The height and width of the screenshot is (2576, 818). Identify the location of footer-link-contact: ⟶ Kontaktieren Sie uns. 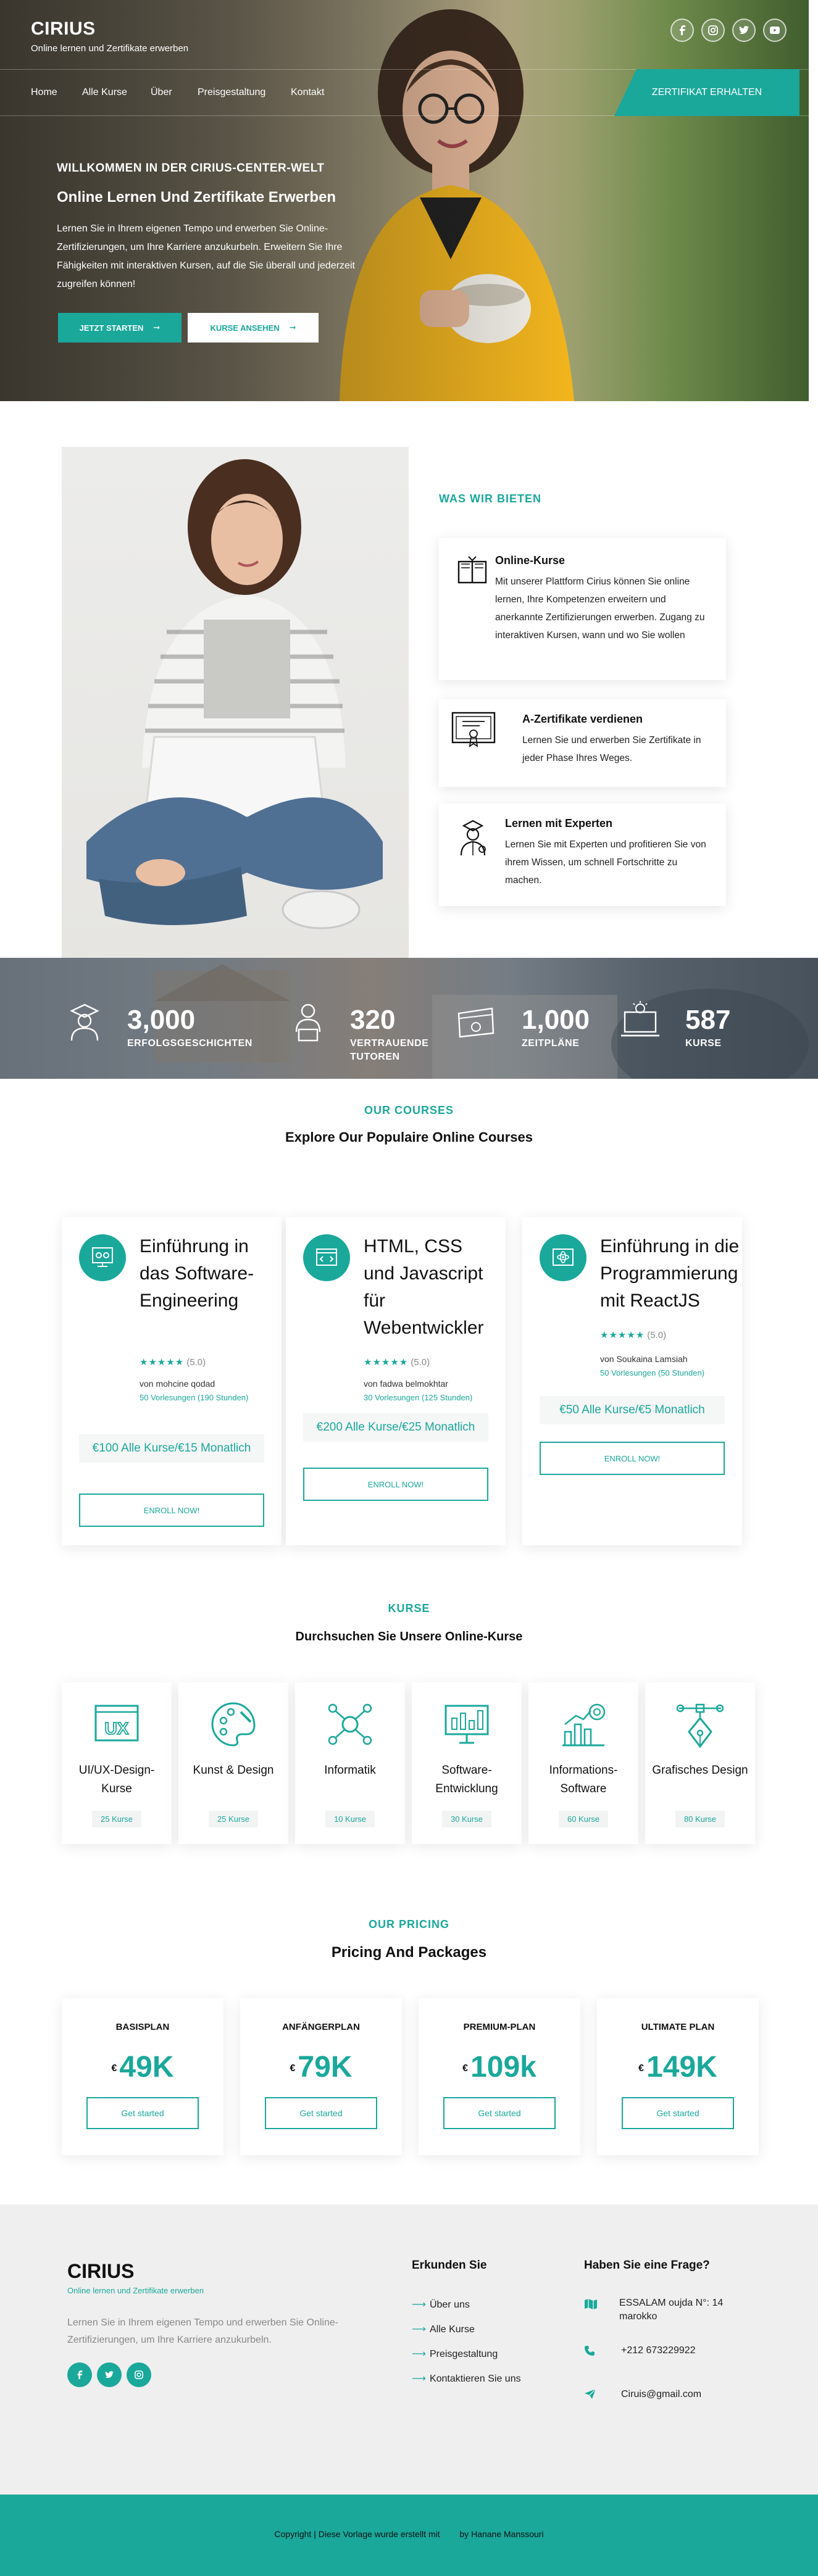
(466, 2378).